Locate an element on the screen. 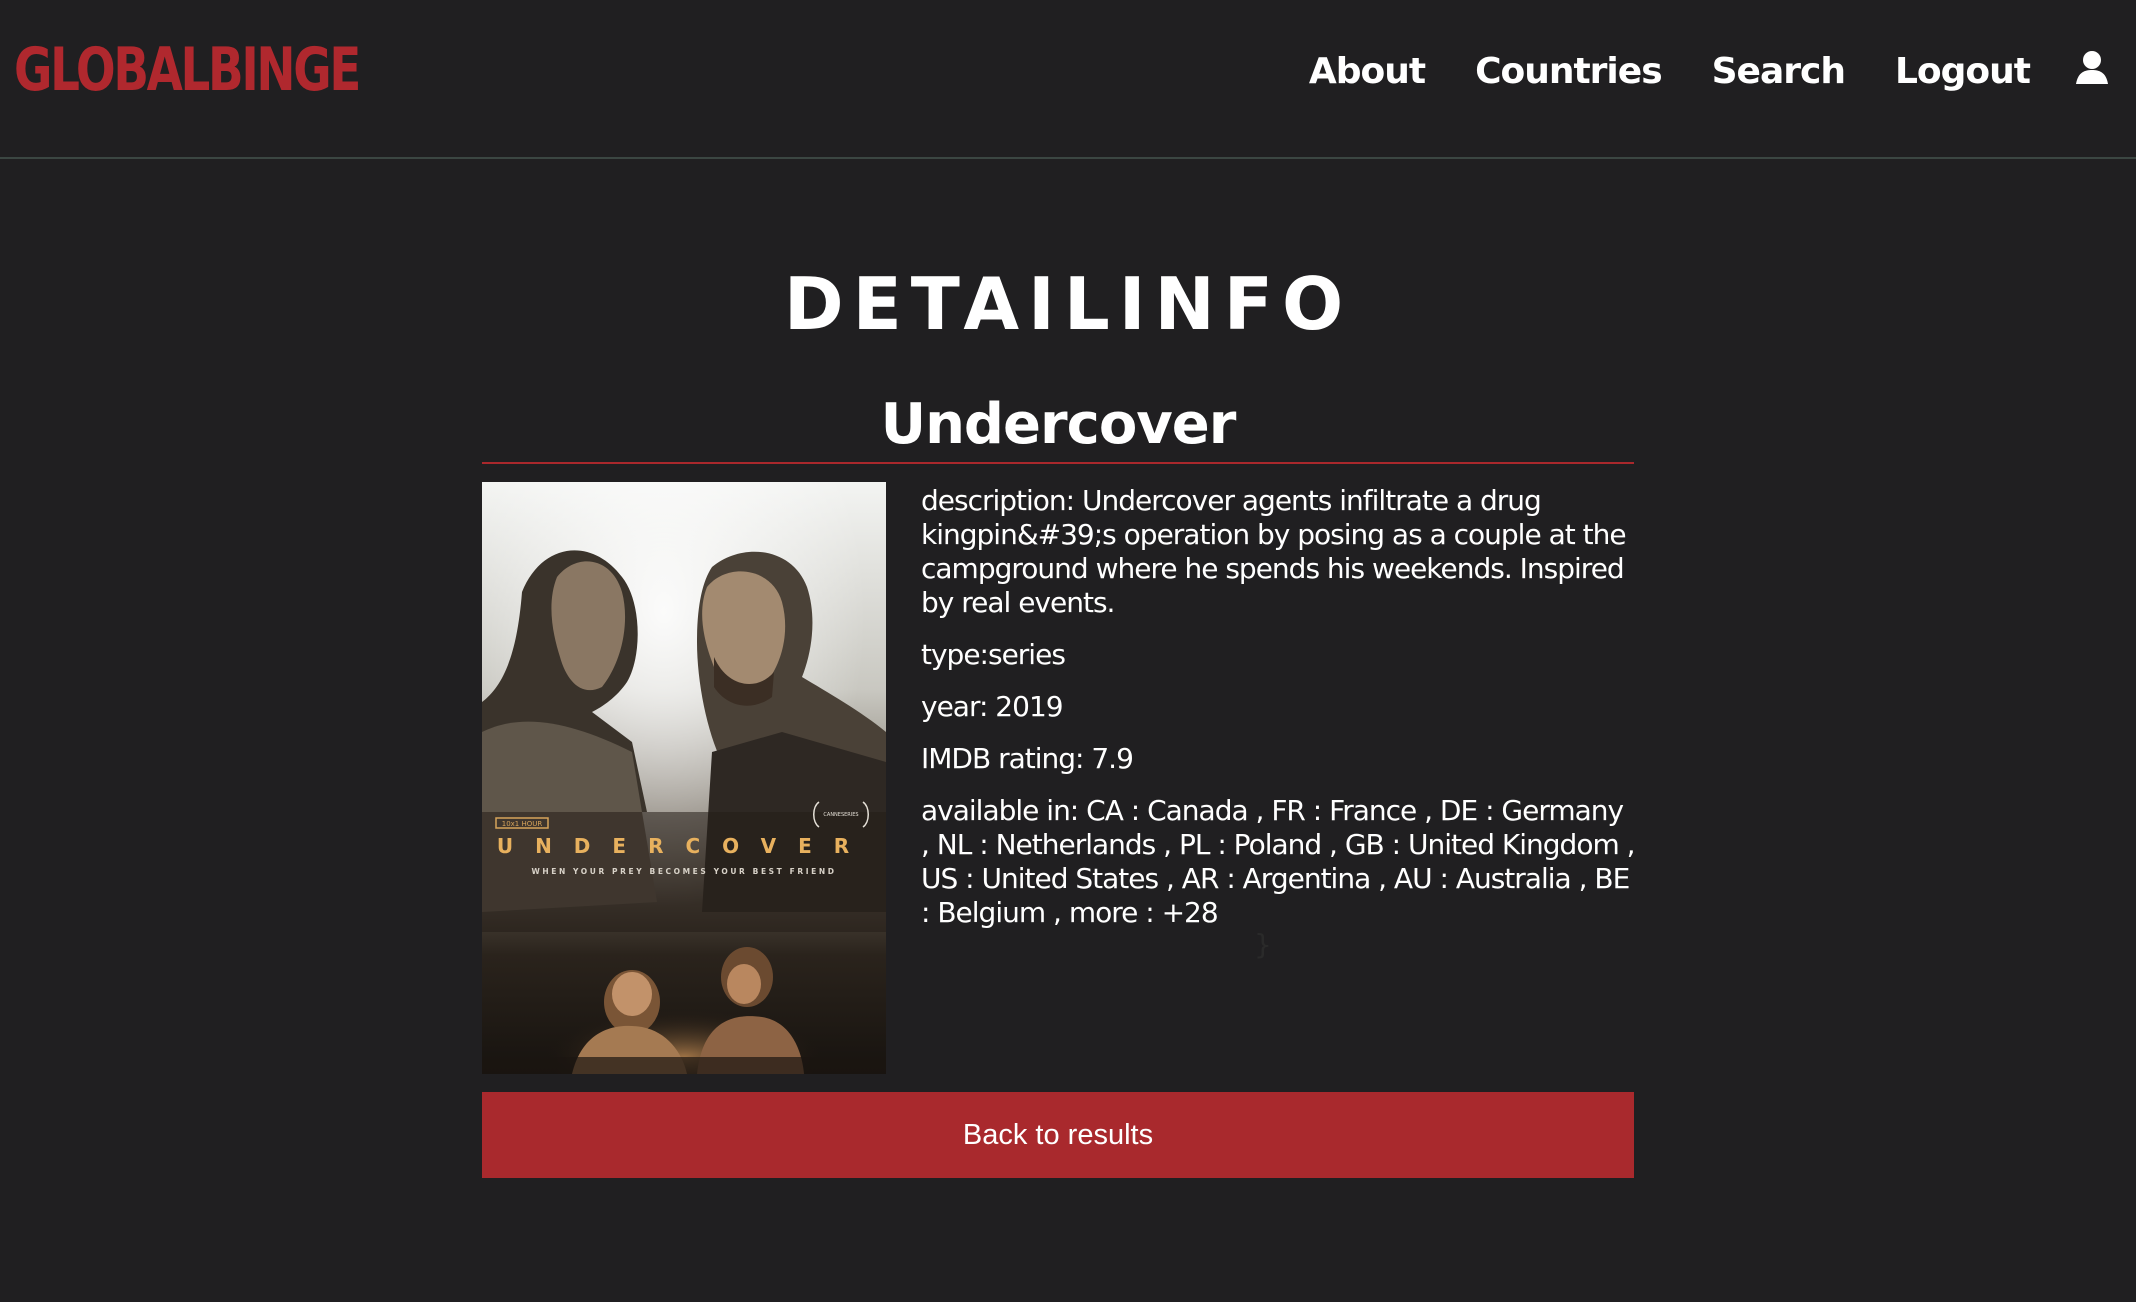 The image size is (2136, 1302). nav-about-link: About is located at coordinates (1367, 71).